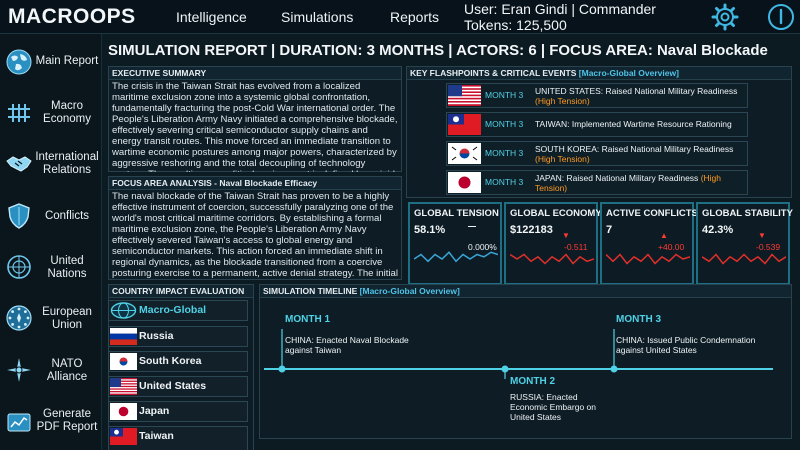 Image resolution: width=800 pixels, height=450 pixels. Describe the element at coordinates (67, 112) in the screenshot. I see `sidebar-label-macro-economy: Macro Economy` at that location.